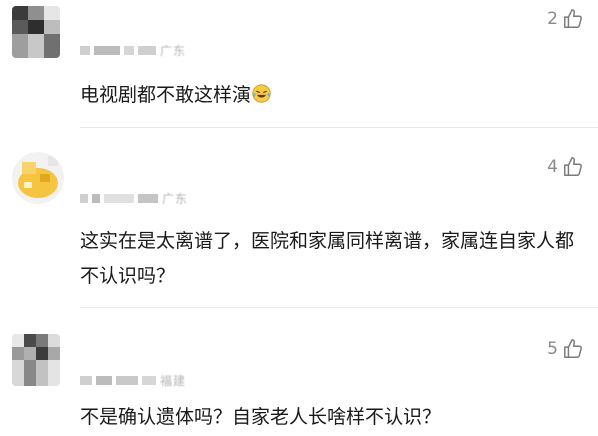  What do you see at coordinates (133, 380) in the screenshot?
I see `comment-meta: 福建` at bounding box center [133, 380].